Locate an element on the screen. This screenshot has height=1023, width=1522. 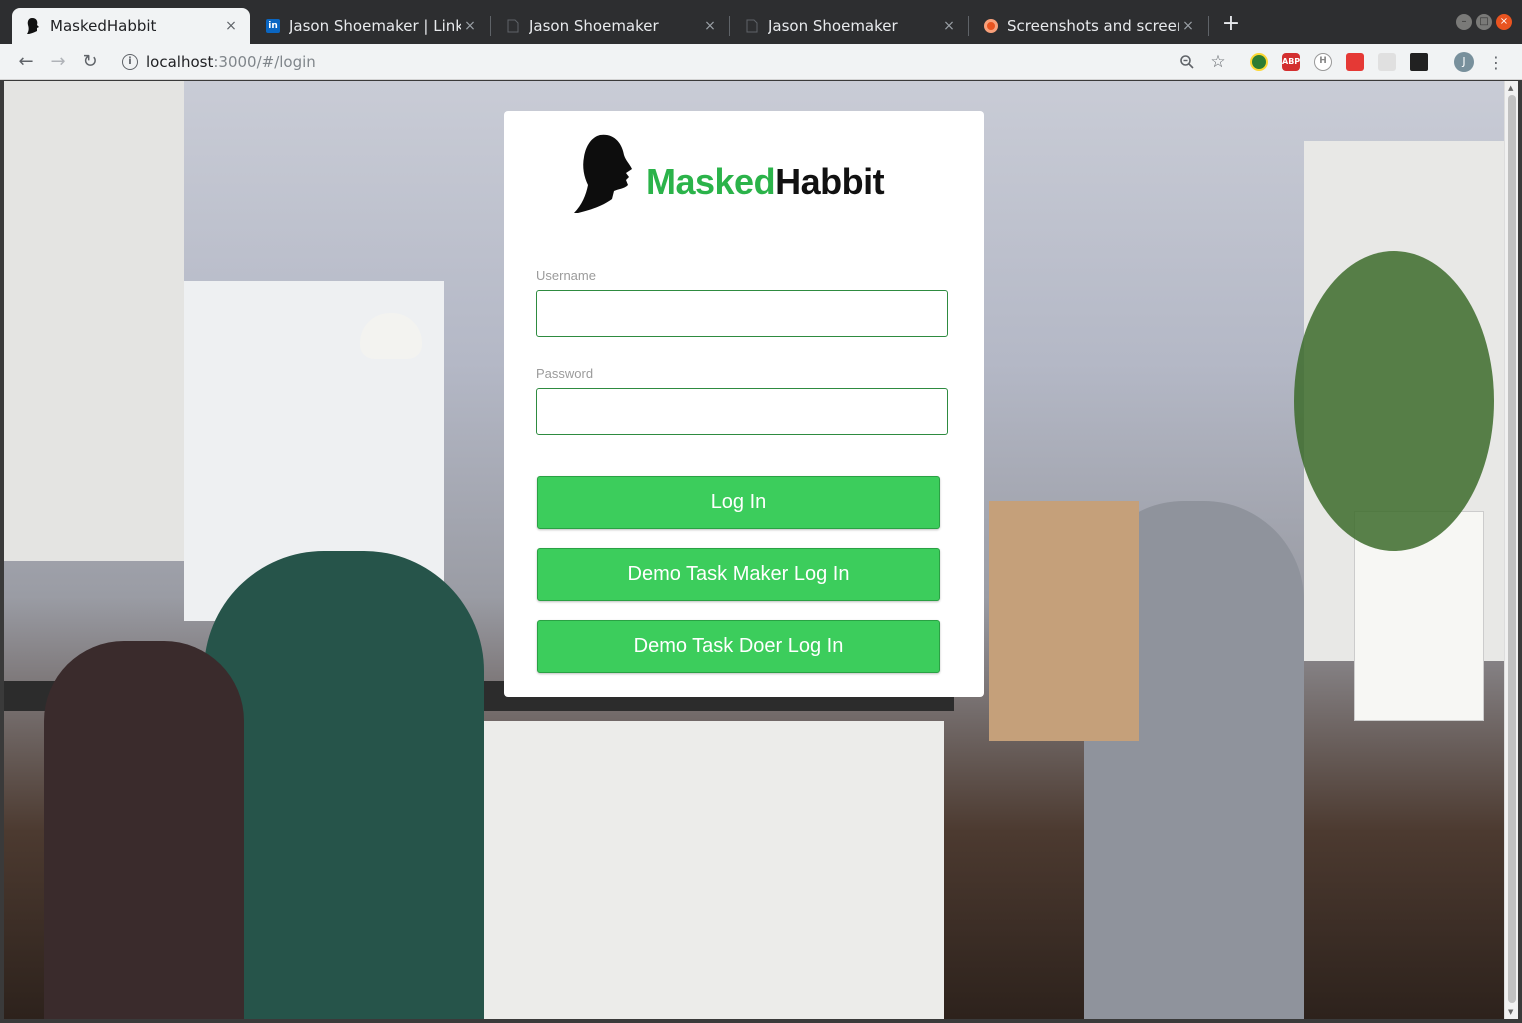
ubuntu-icon is located at coordinates (991, 26).